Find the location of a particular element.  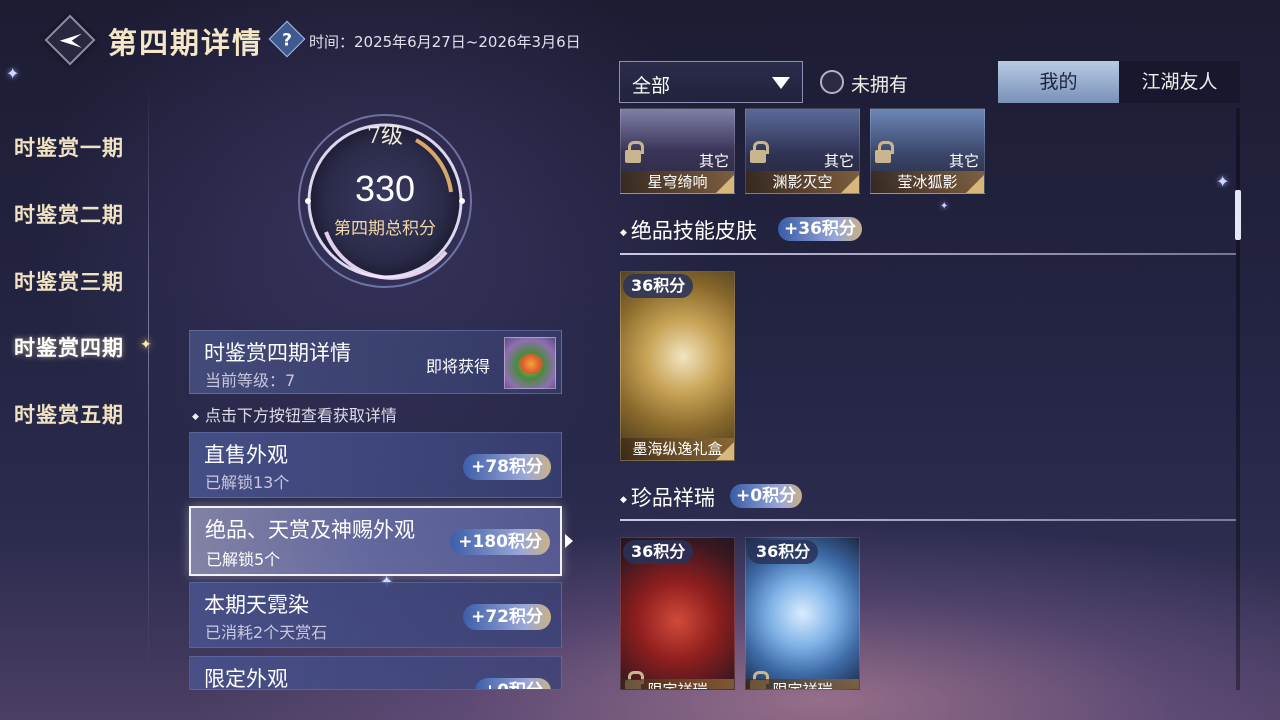

selected-arrow-icon is located at coordinates (569, 541).